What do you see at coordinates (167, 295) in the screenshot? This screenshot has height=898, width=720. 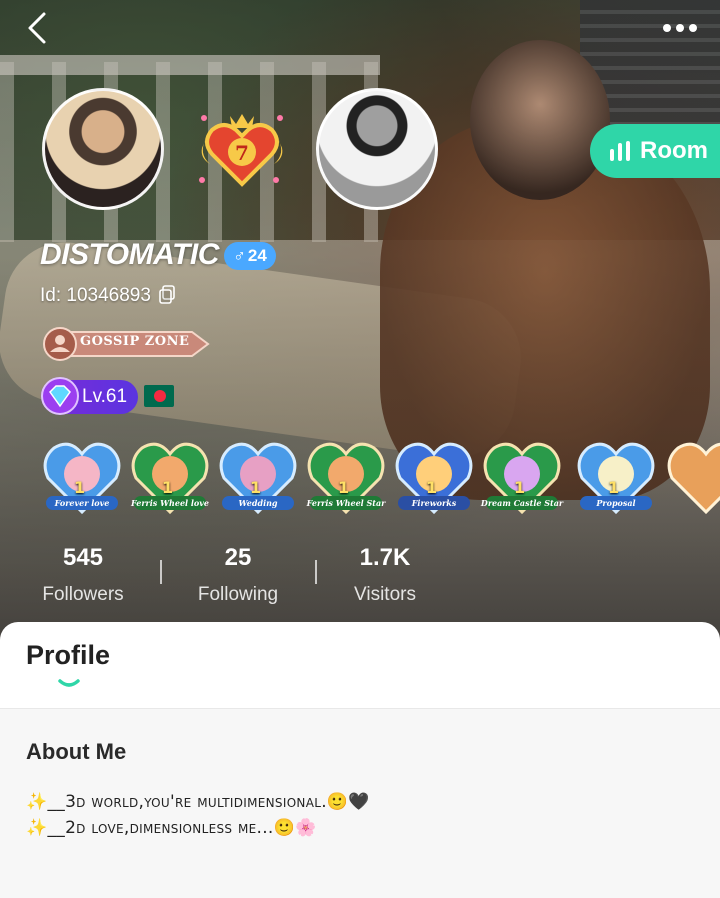 I see `copy-icon` at bounding box center [167, 295].